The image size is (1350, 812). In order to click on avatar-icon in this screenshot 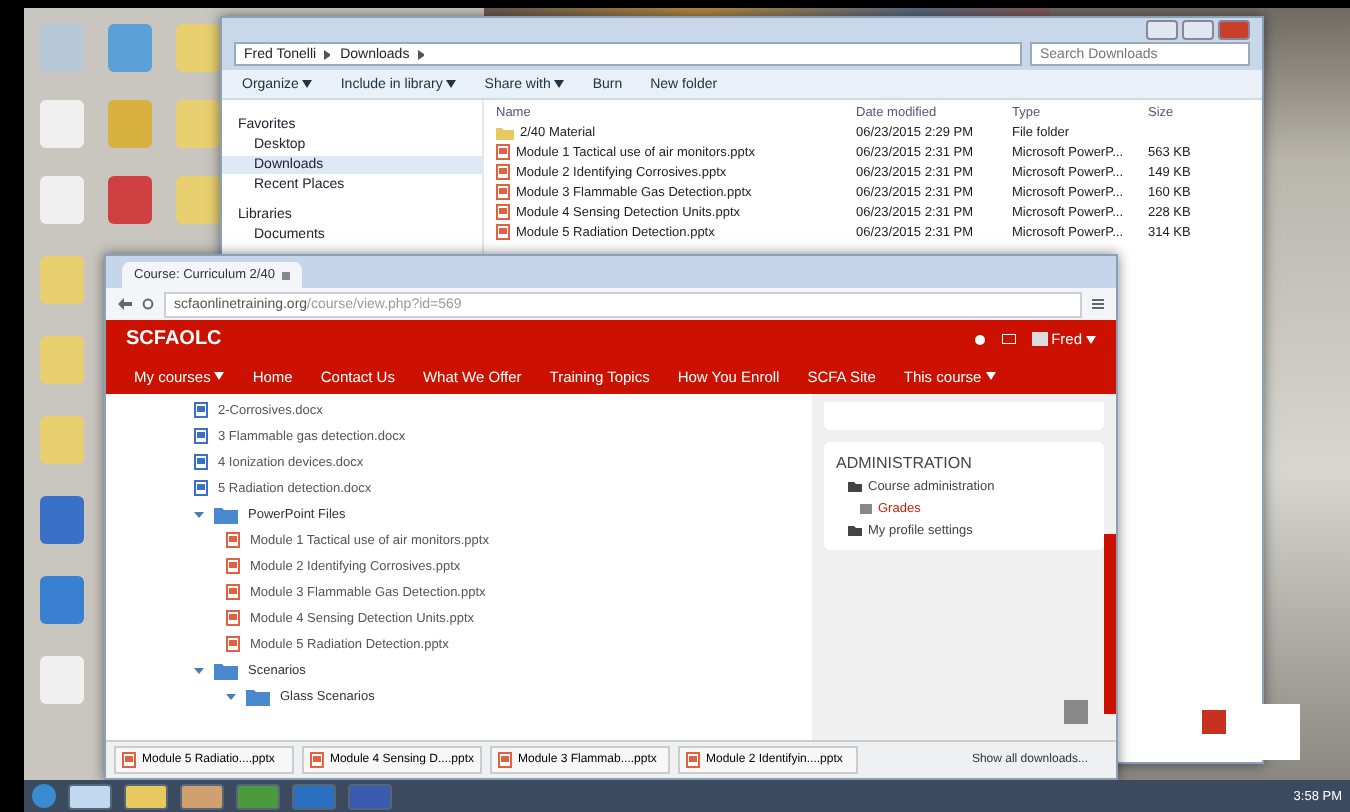, I will do `click(1039, 339)`.